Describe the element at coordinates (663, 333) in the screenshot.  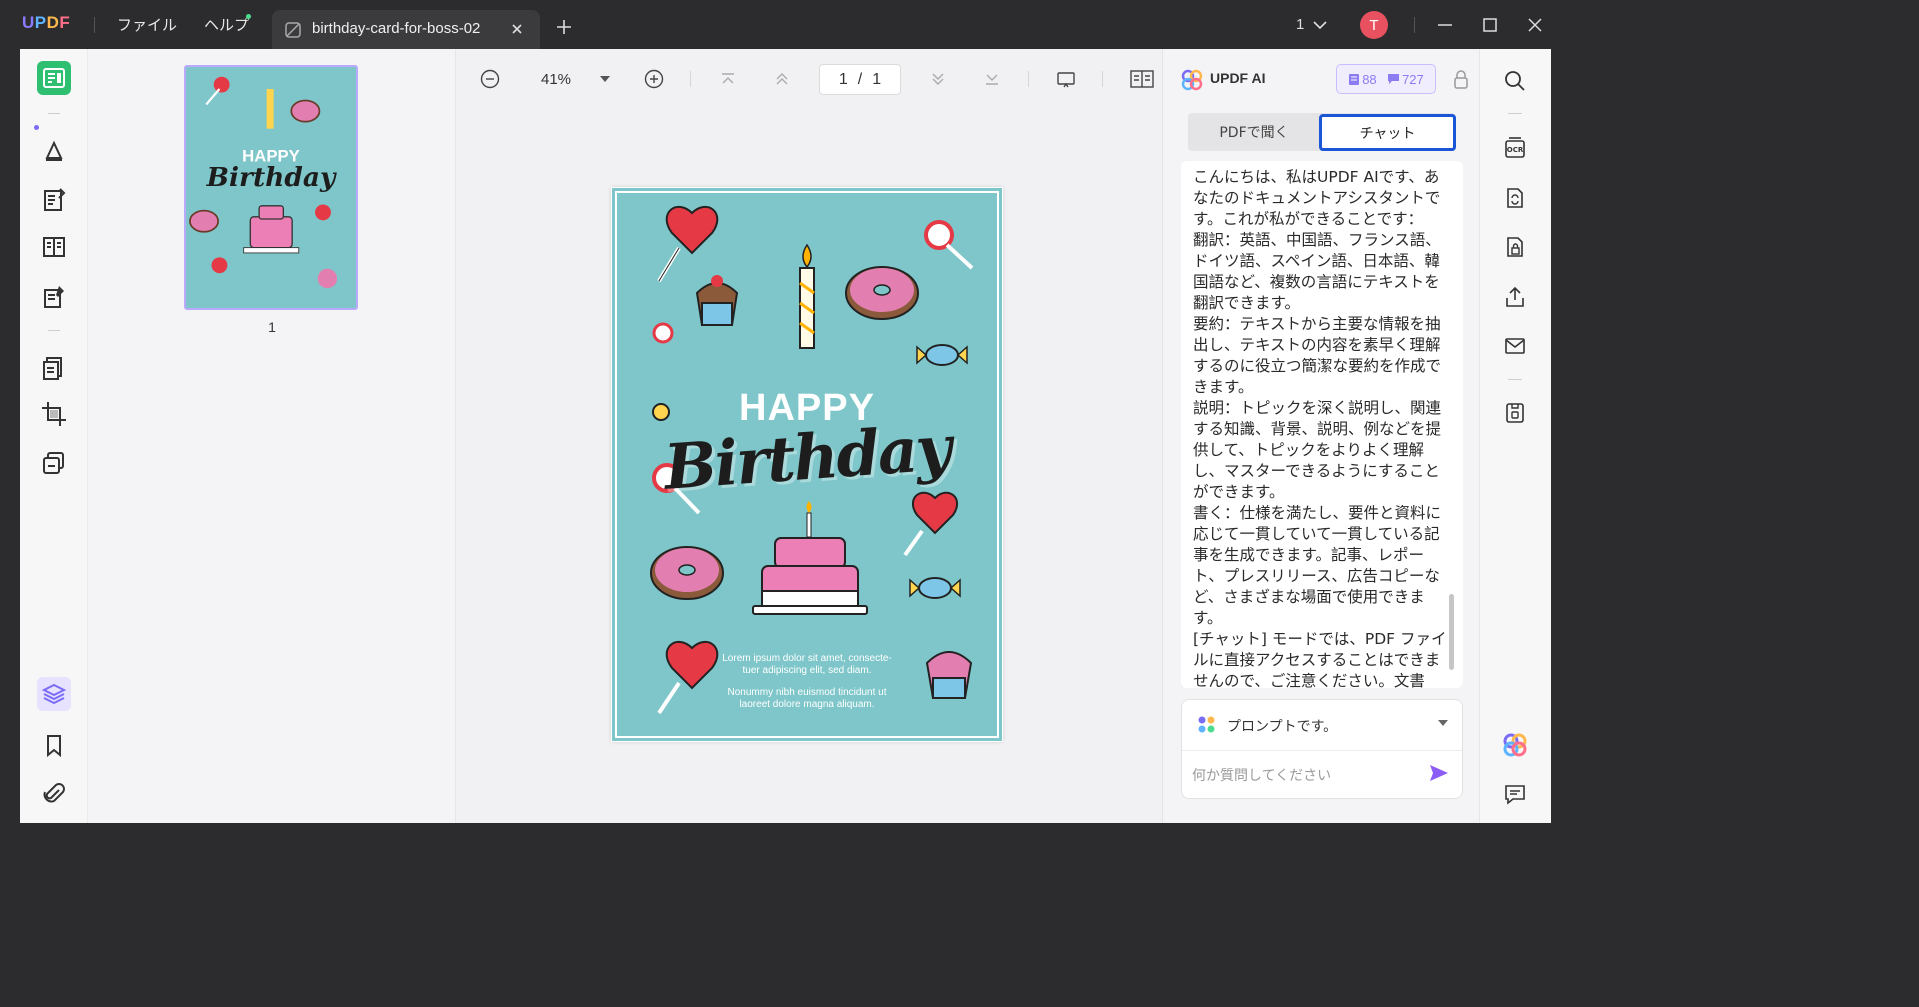
I see `mint-candy-icon` at that location.